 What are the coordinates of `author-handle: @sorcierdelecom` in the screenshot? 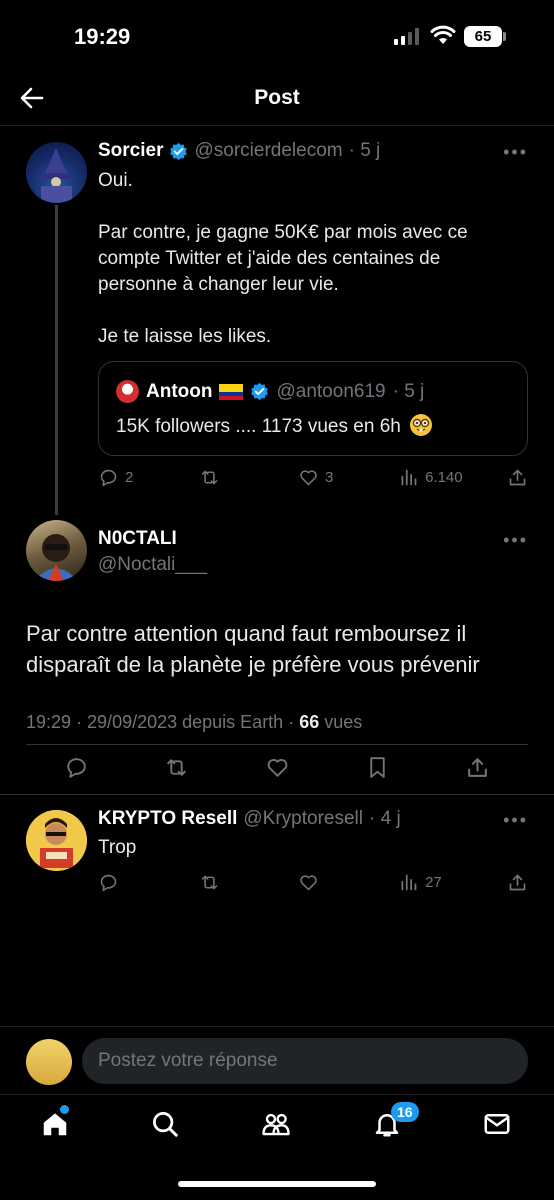 It's located at (268, 151).